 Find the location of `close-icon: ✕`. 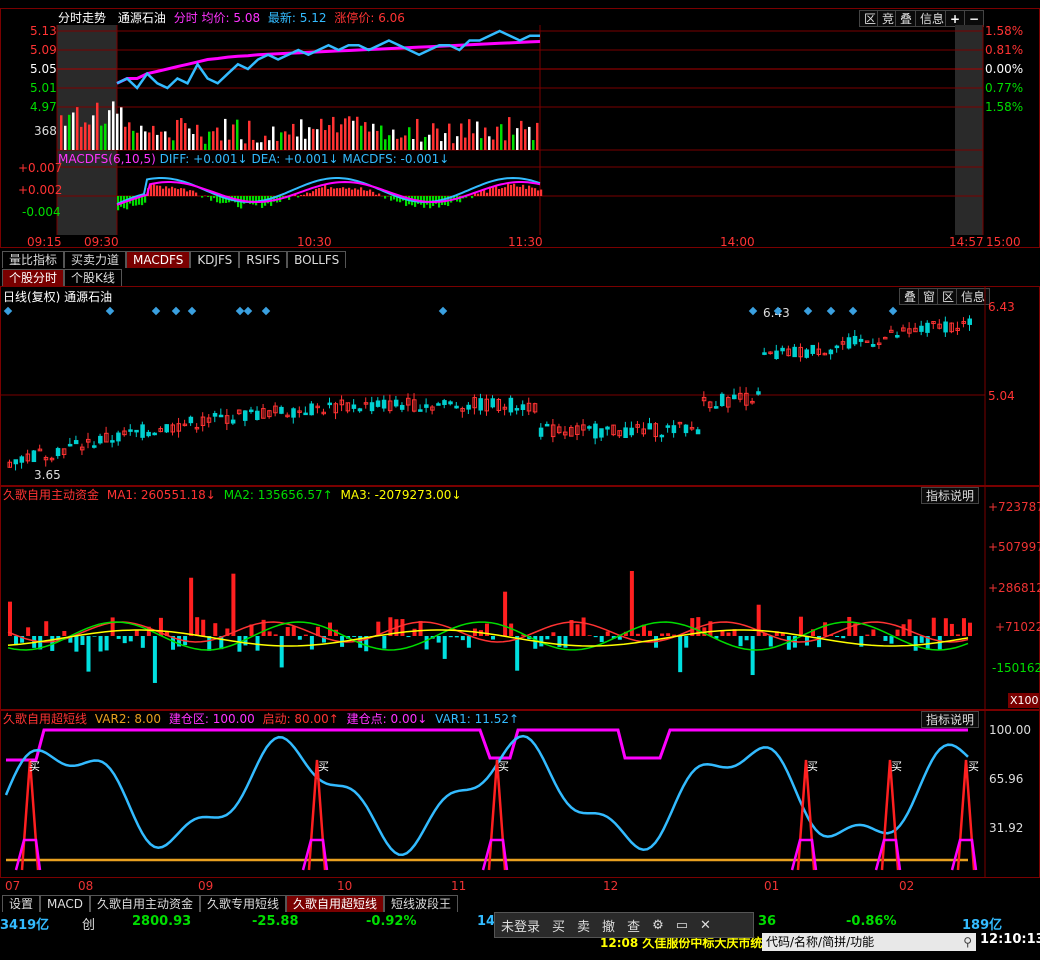

close-icon: ✕ is located at coordinates (705, 925).